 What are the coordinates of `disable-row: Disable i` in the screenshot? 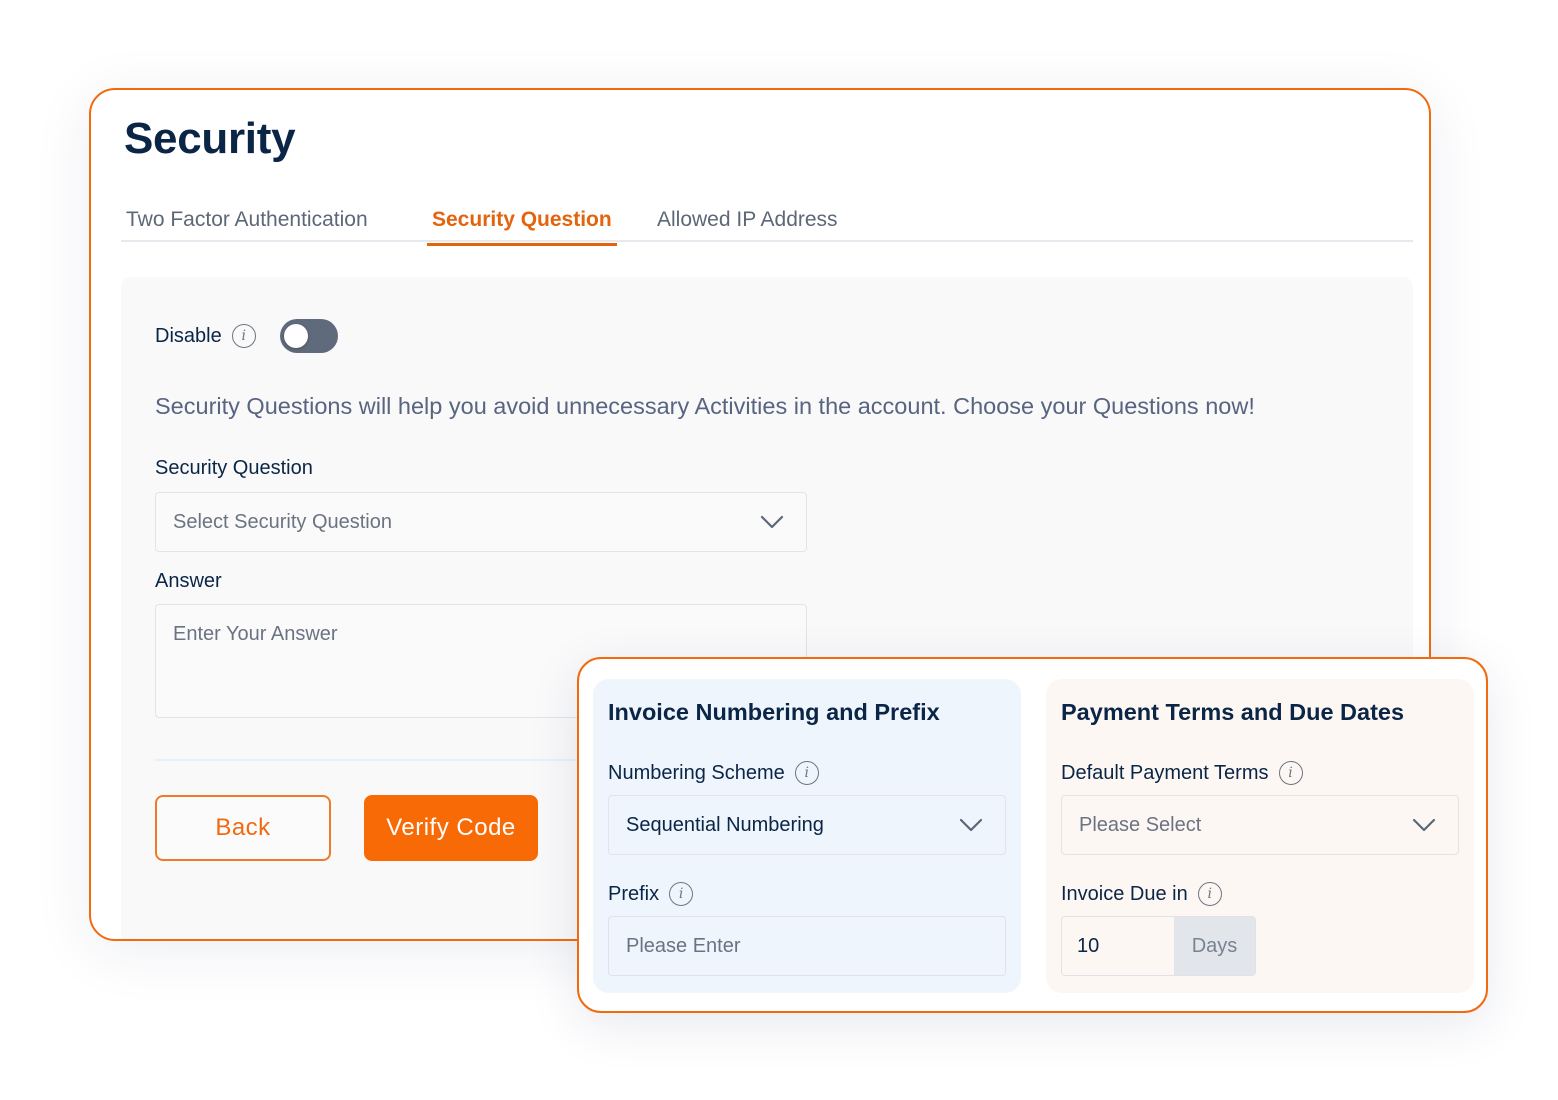 It's located at (246, 336).